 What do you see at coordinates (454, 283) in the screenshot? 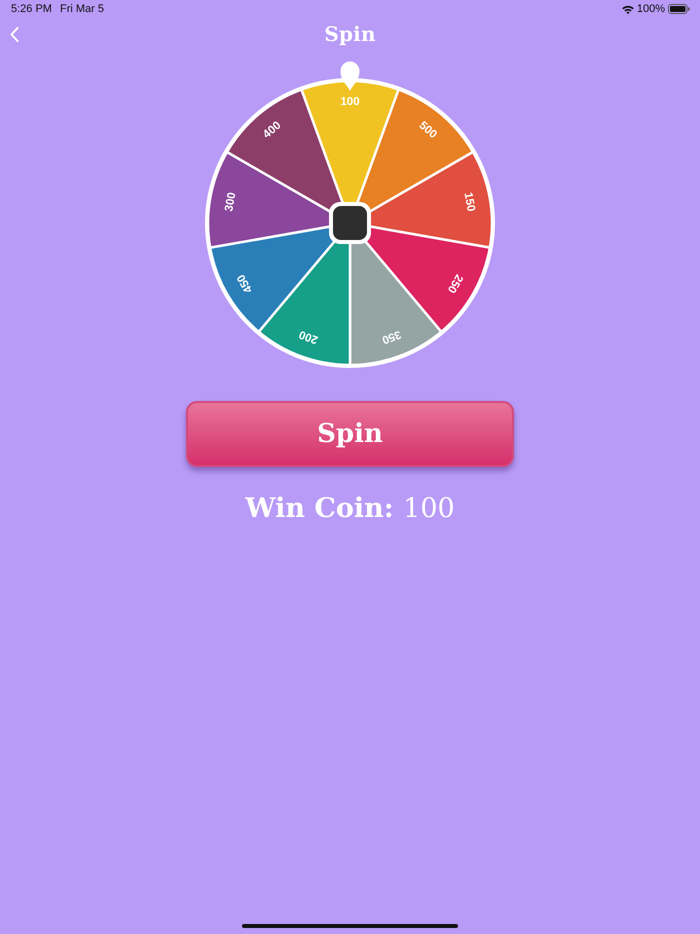
I see `segment-label: 250` at bounding box center [454, 283].